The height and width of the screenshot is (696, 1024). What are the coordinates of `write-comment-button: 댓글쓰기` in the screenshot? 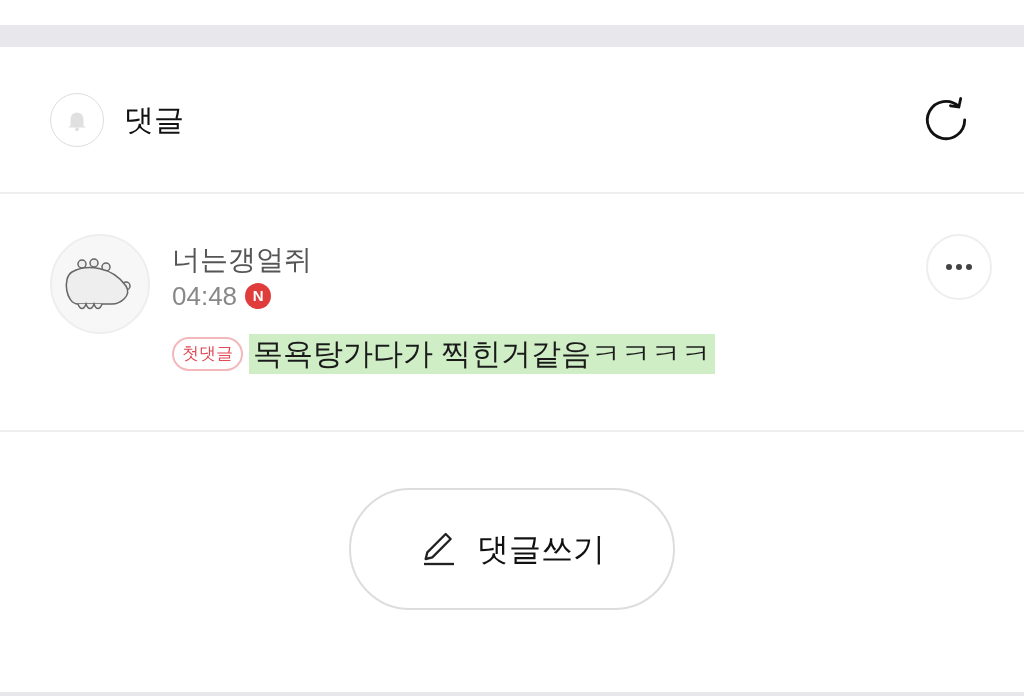 It's located at (512, 549).